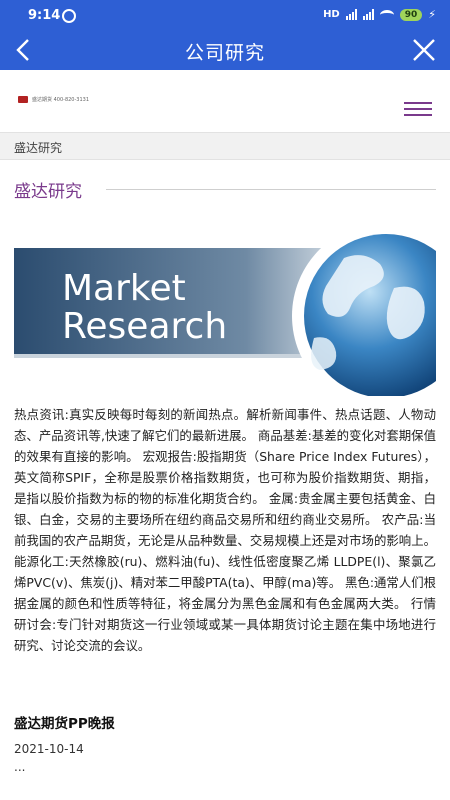 This screenshot has width=450, height=800. What do you see at coordinates (144, 326) in the screenshot?
I see `banner-line-2: Research` at bounding box center [144, 326].